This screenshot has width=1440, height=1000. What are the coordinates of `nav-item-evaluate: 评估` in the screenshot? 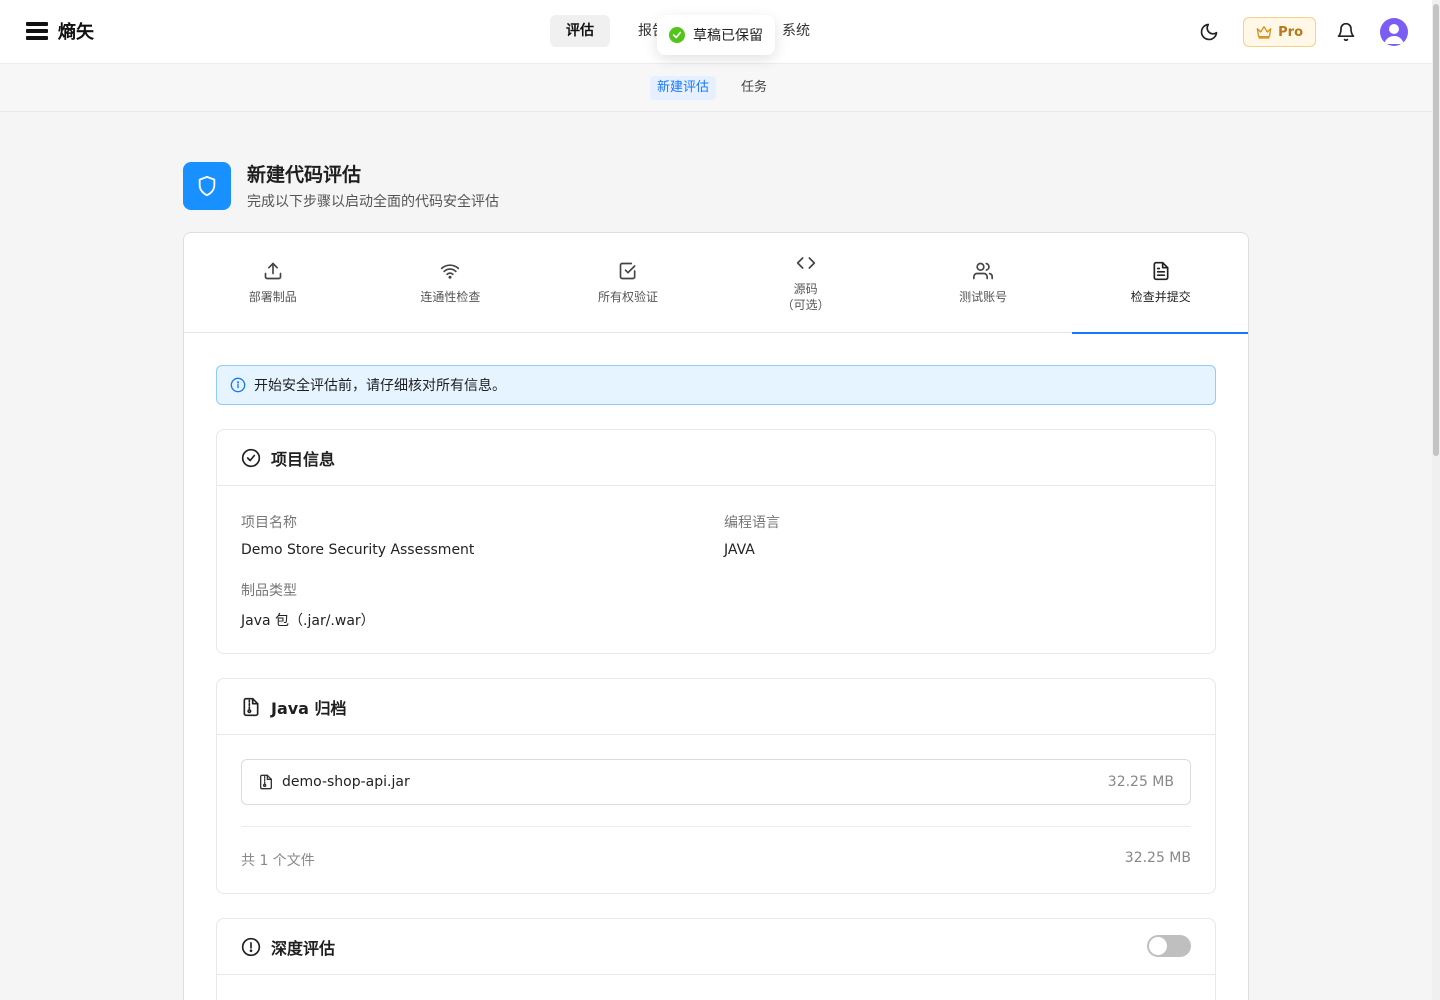 It's located at (580, 31).